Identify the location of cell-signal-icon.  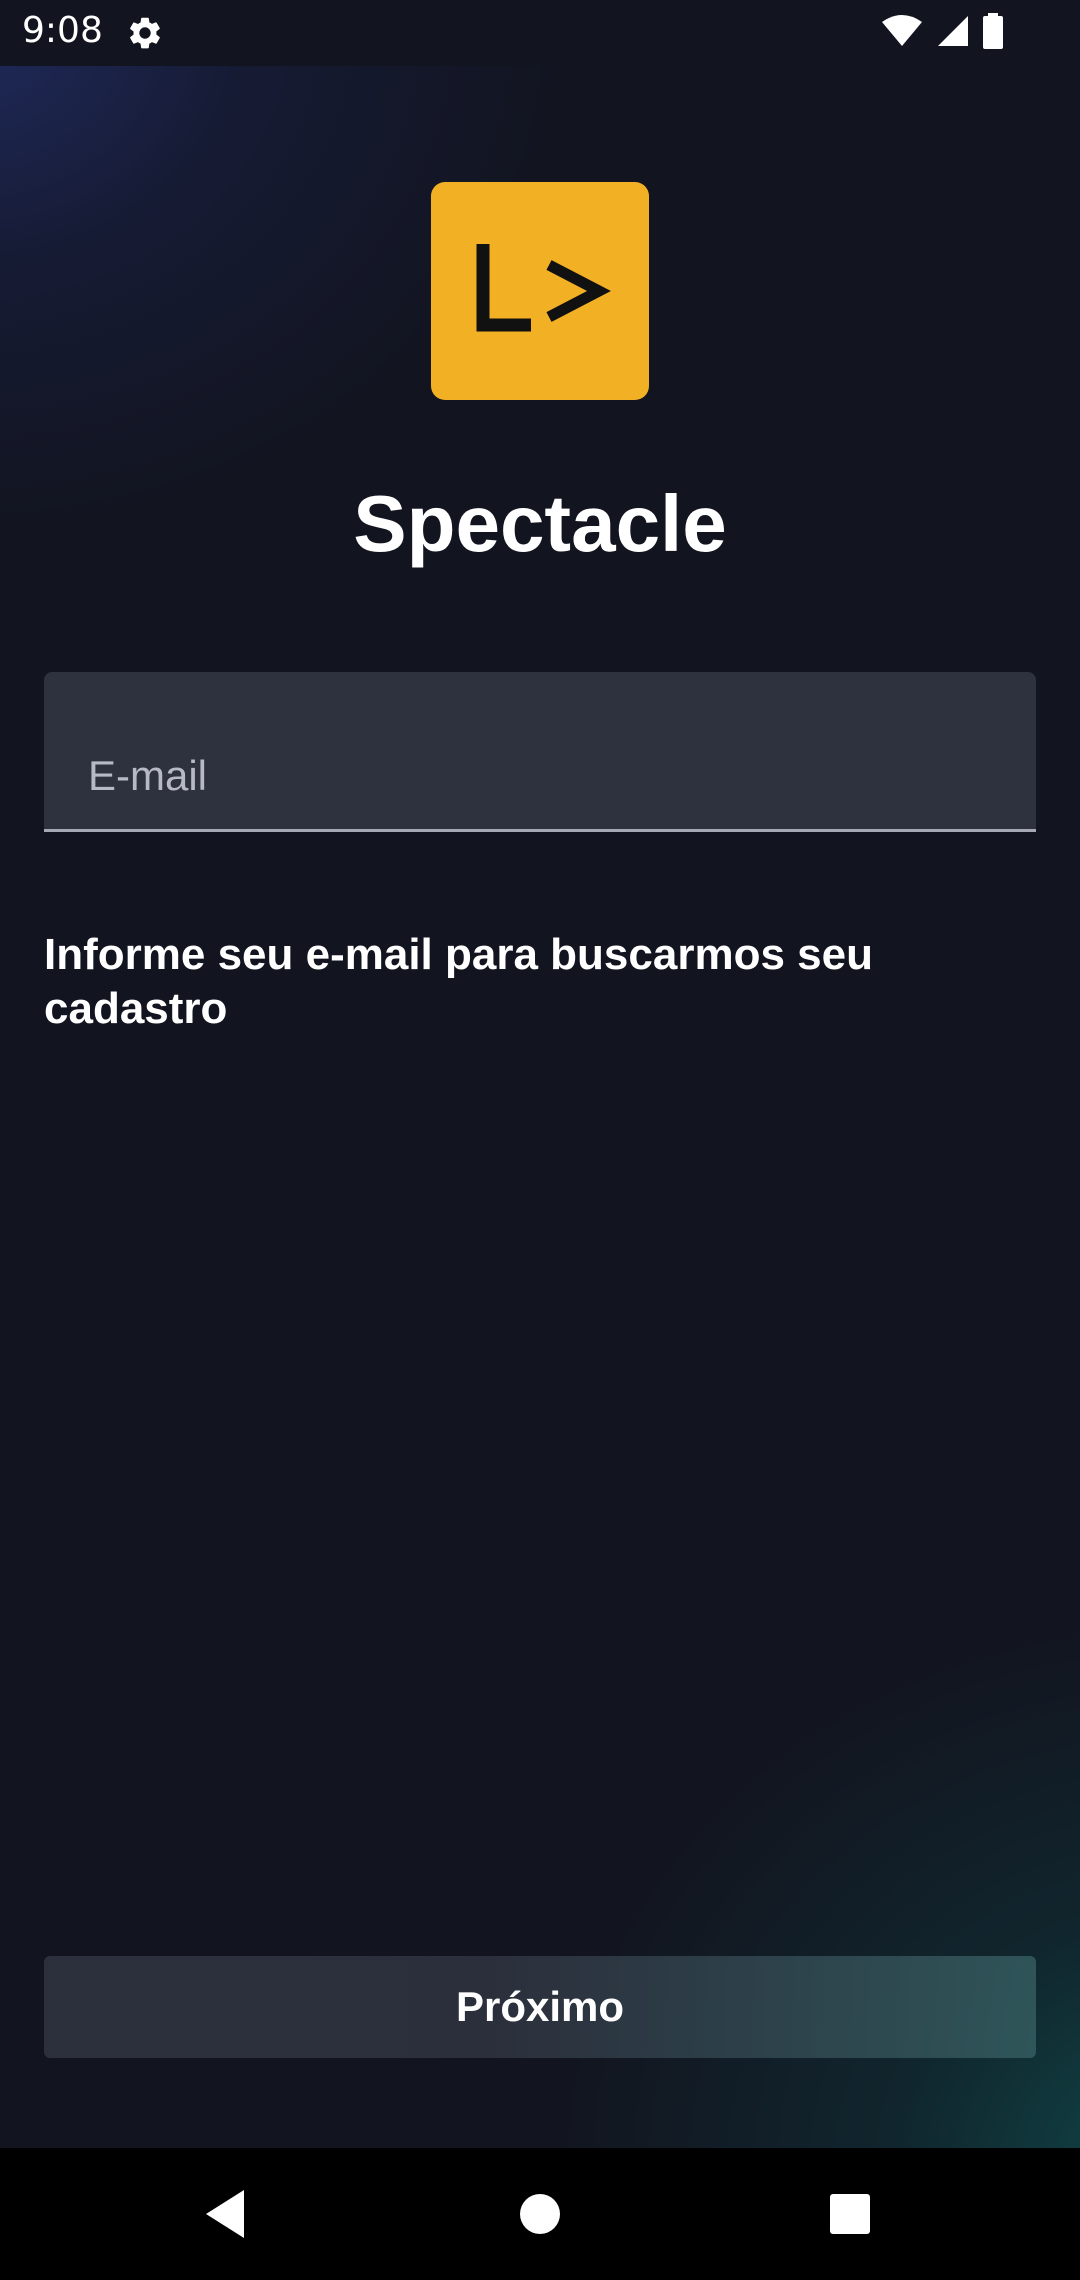
(952, 33).